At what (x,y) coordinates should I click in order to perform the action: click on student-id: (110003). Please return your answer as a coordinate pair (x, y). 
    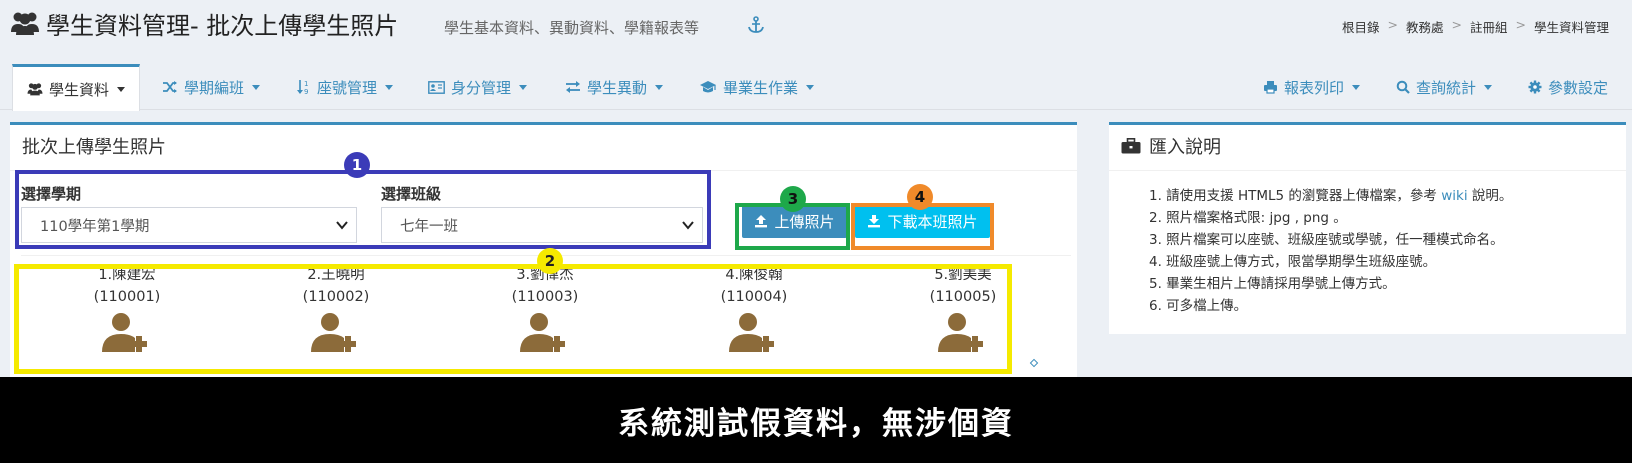
    Looking at the image, I should click on (545, 297).